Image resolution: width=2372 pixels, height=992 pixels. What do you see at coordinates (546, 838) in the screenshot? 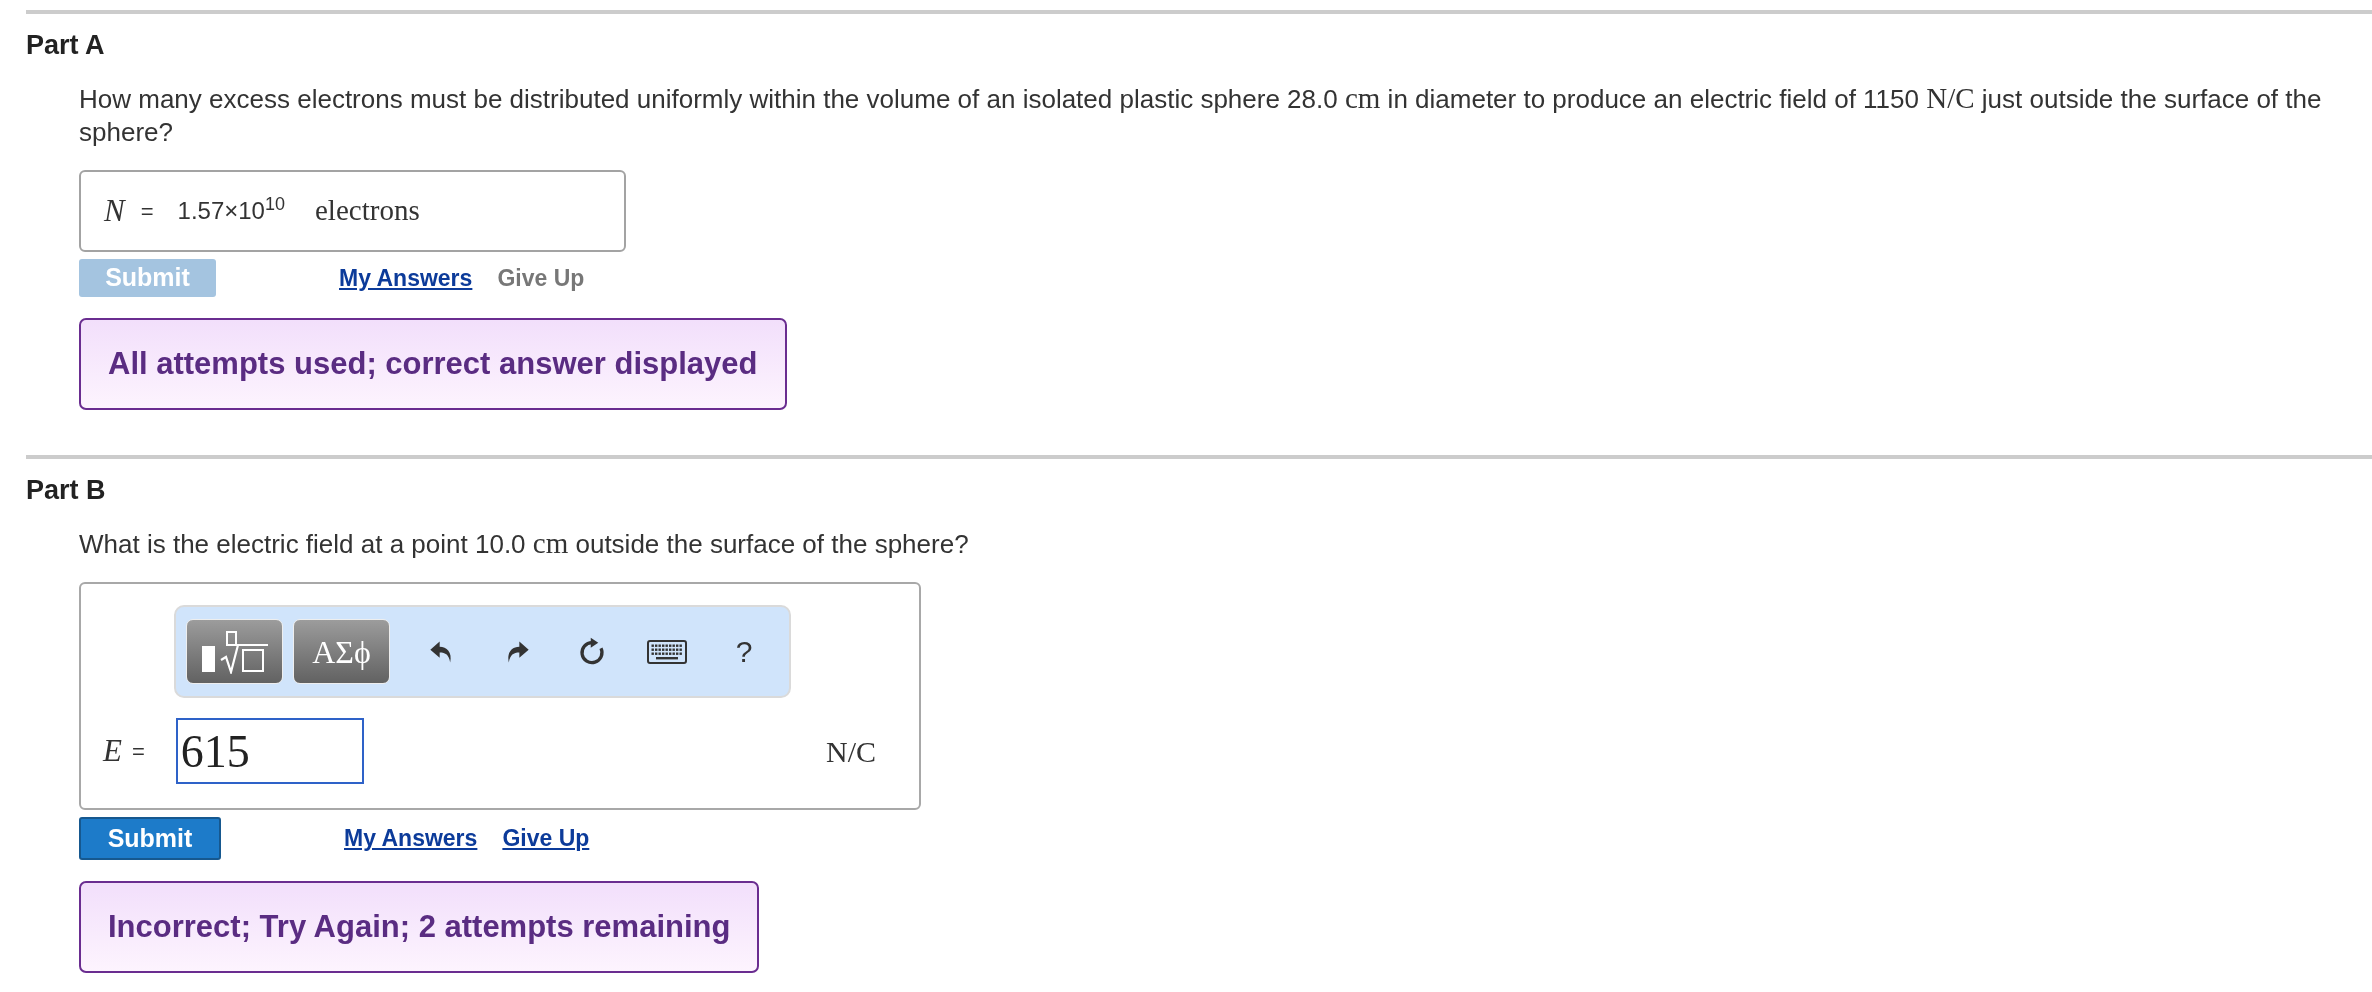
I see `link: Give Up` at bounding box center [546, 838].